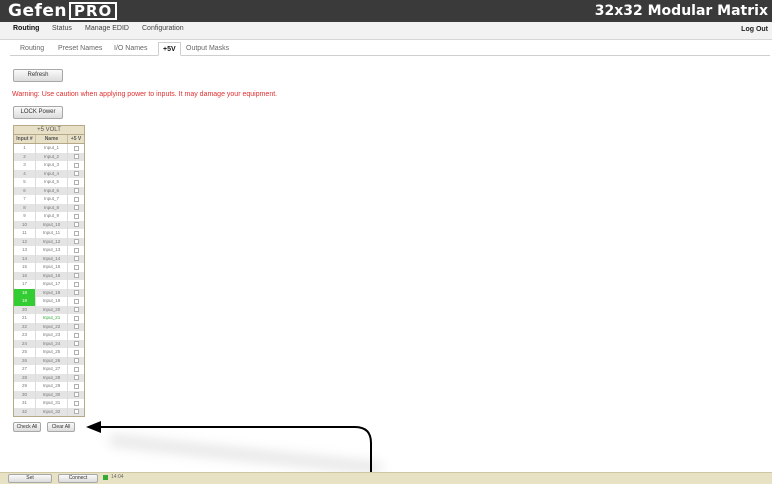  What do you see at coordinates (78, 478) in the screenshot?
I see `connect-button: Connect` at bounding box center [78, 478].